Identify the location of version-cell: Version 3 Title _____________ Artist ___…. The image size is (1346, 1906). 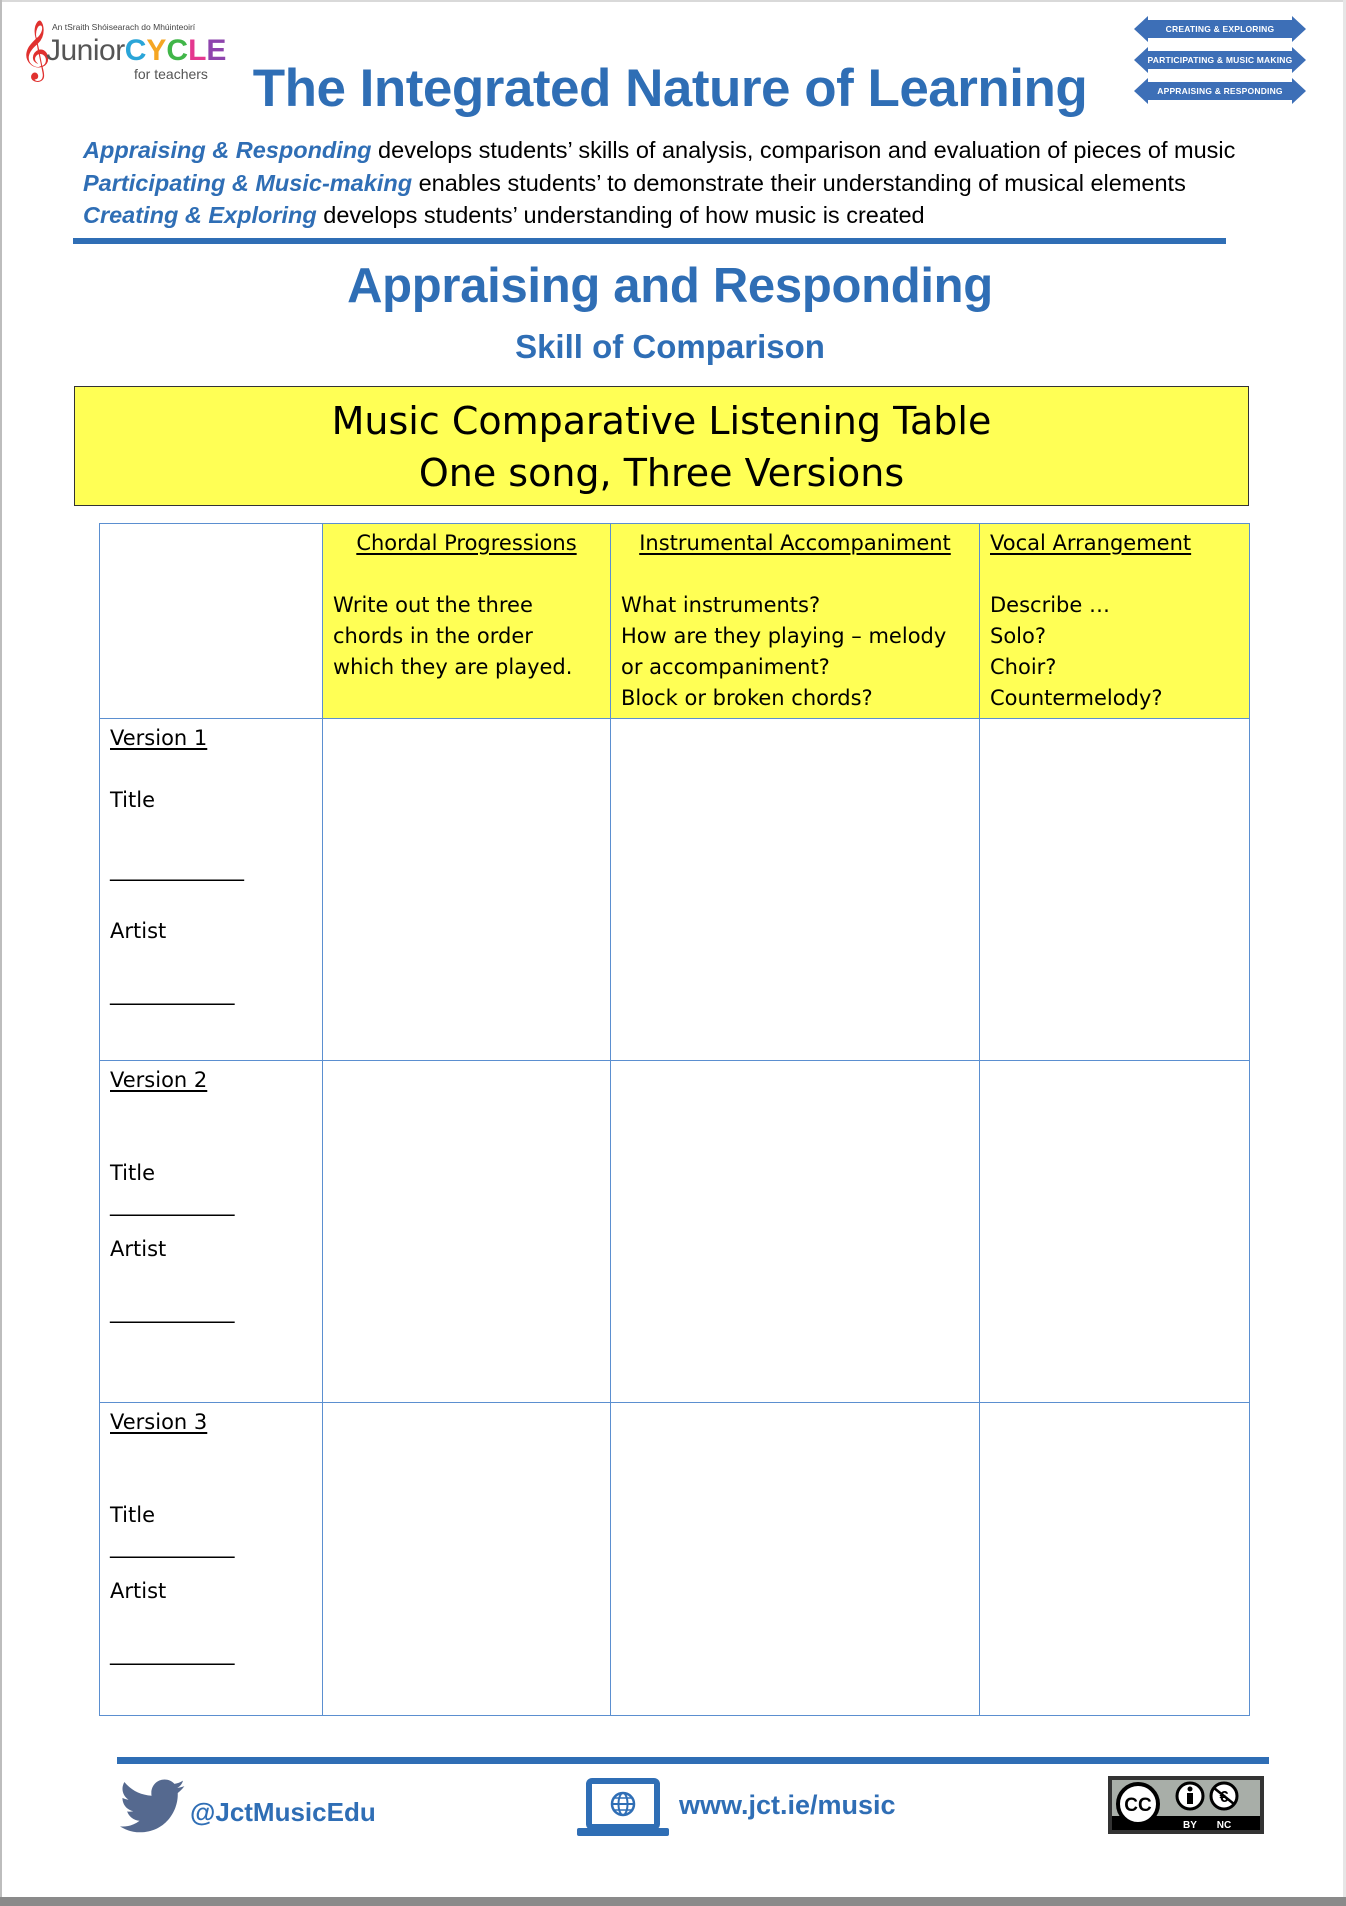
(211, 1559).